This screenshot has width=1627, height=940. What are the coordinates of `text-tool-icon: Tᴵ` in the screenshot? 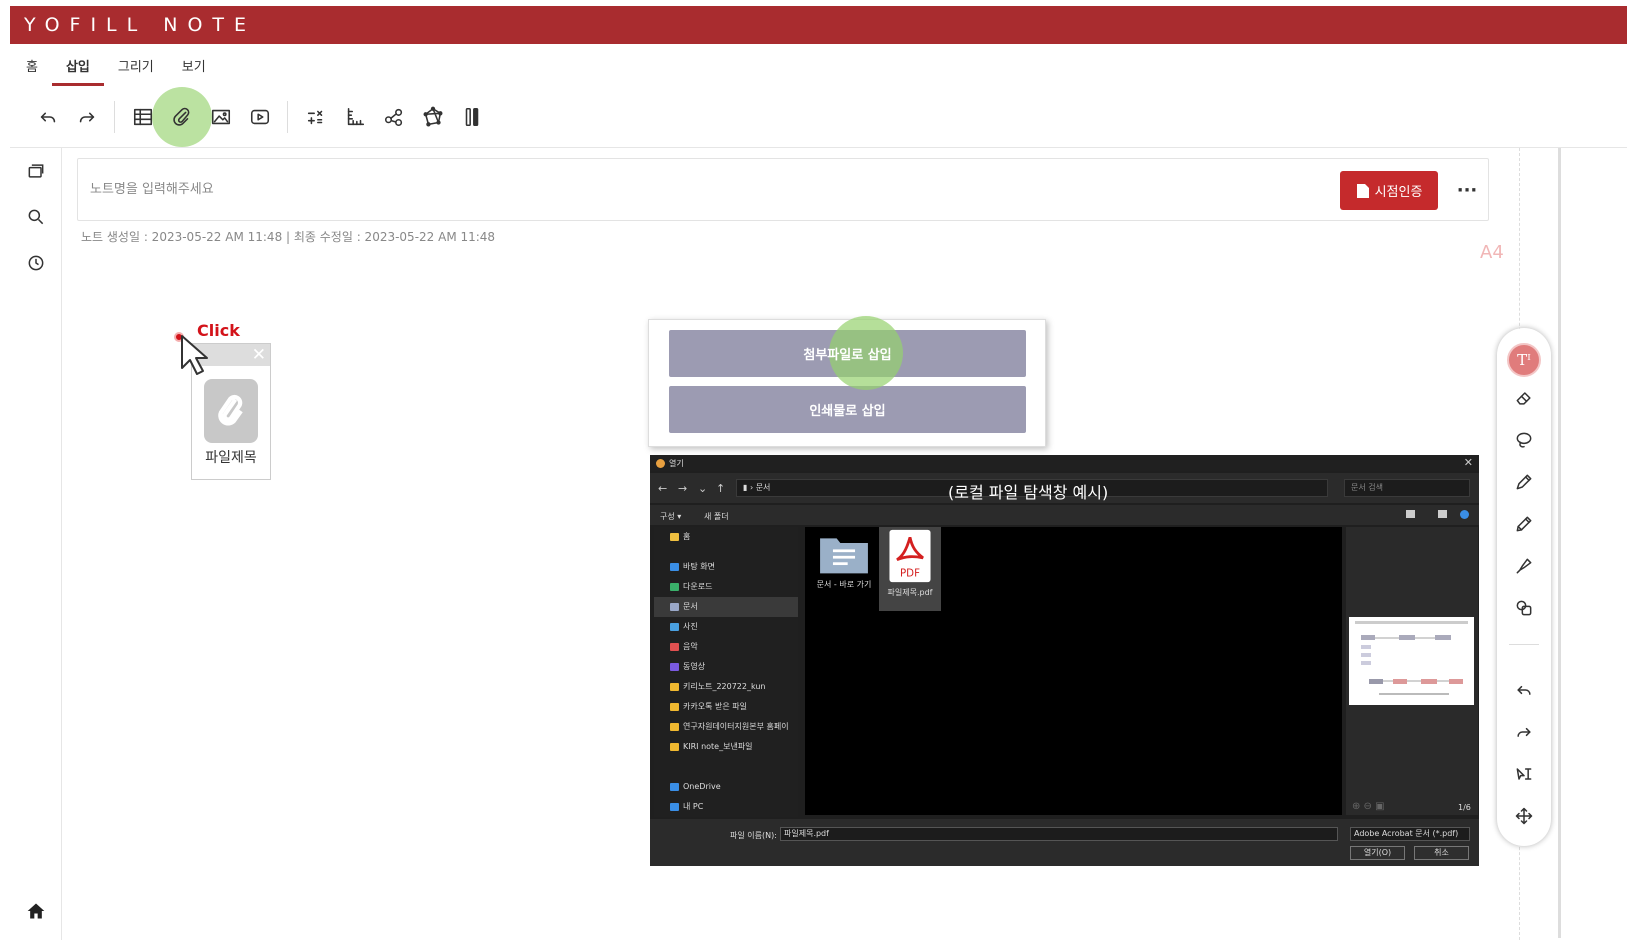 It's located at (1524, 360).